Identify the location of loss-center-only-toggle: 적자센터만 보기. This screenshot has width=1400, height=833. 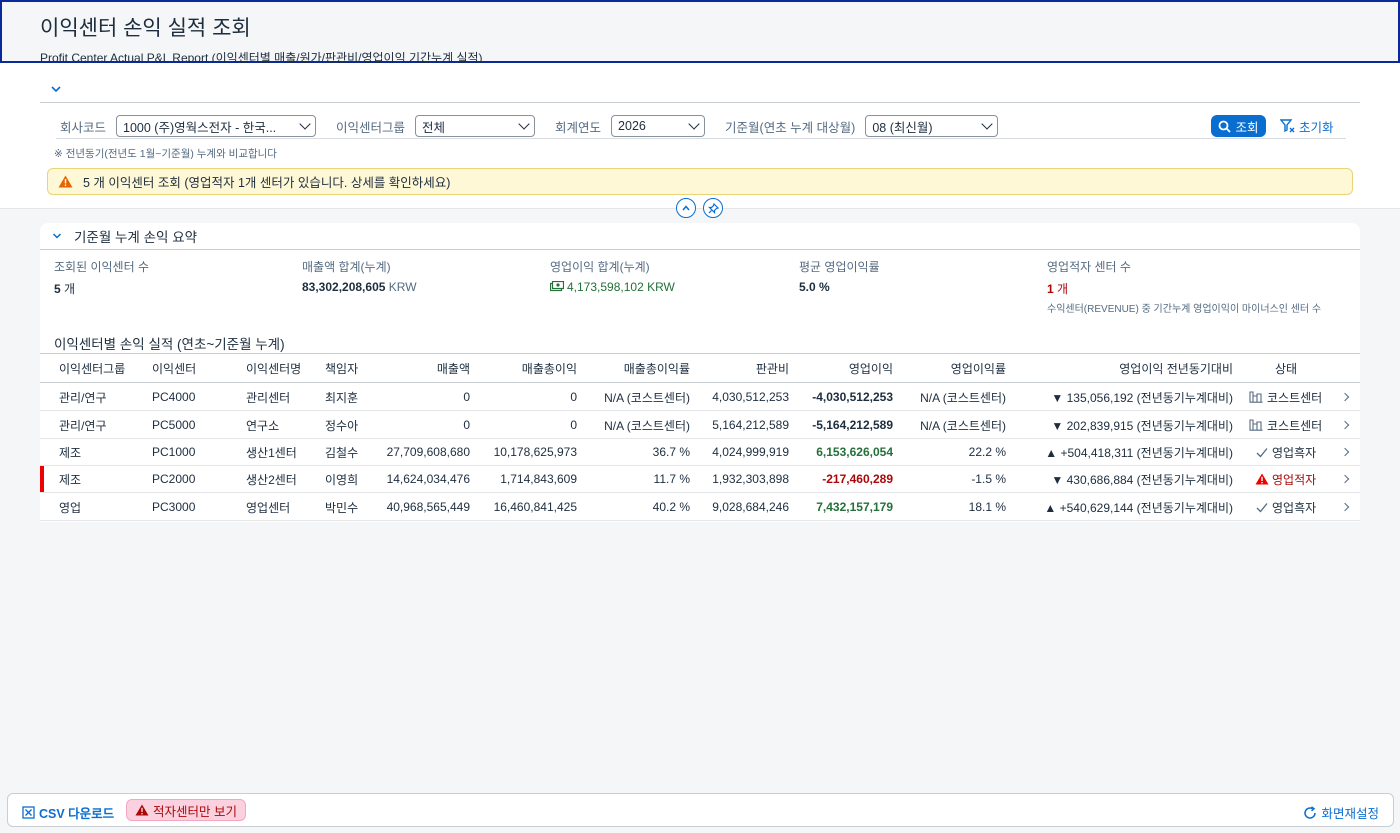
(186, 810).